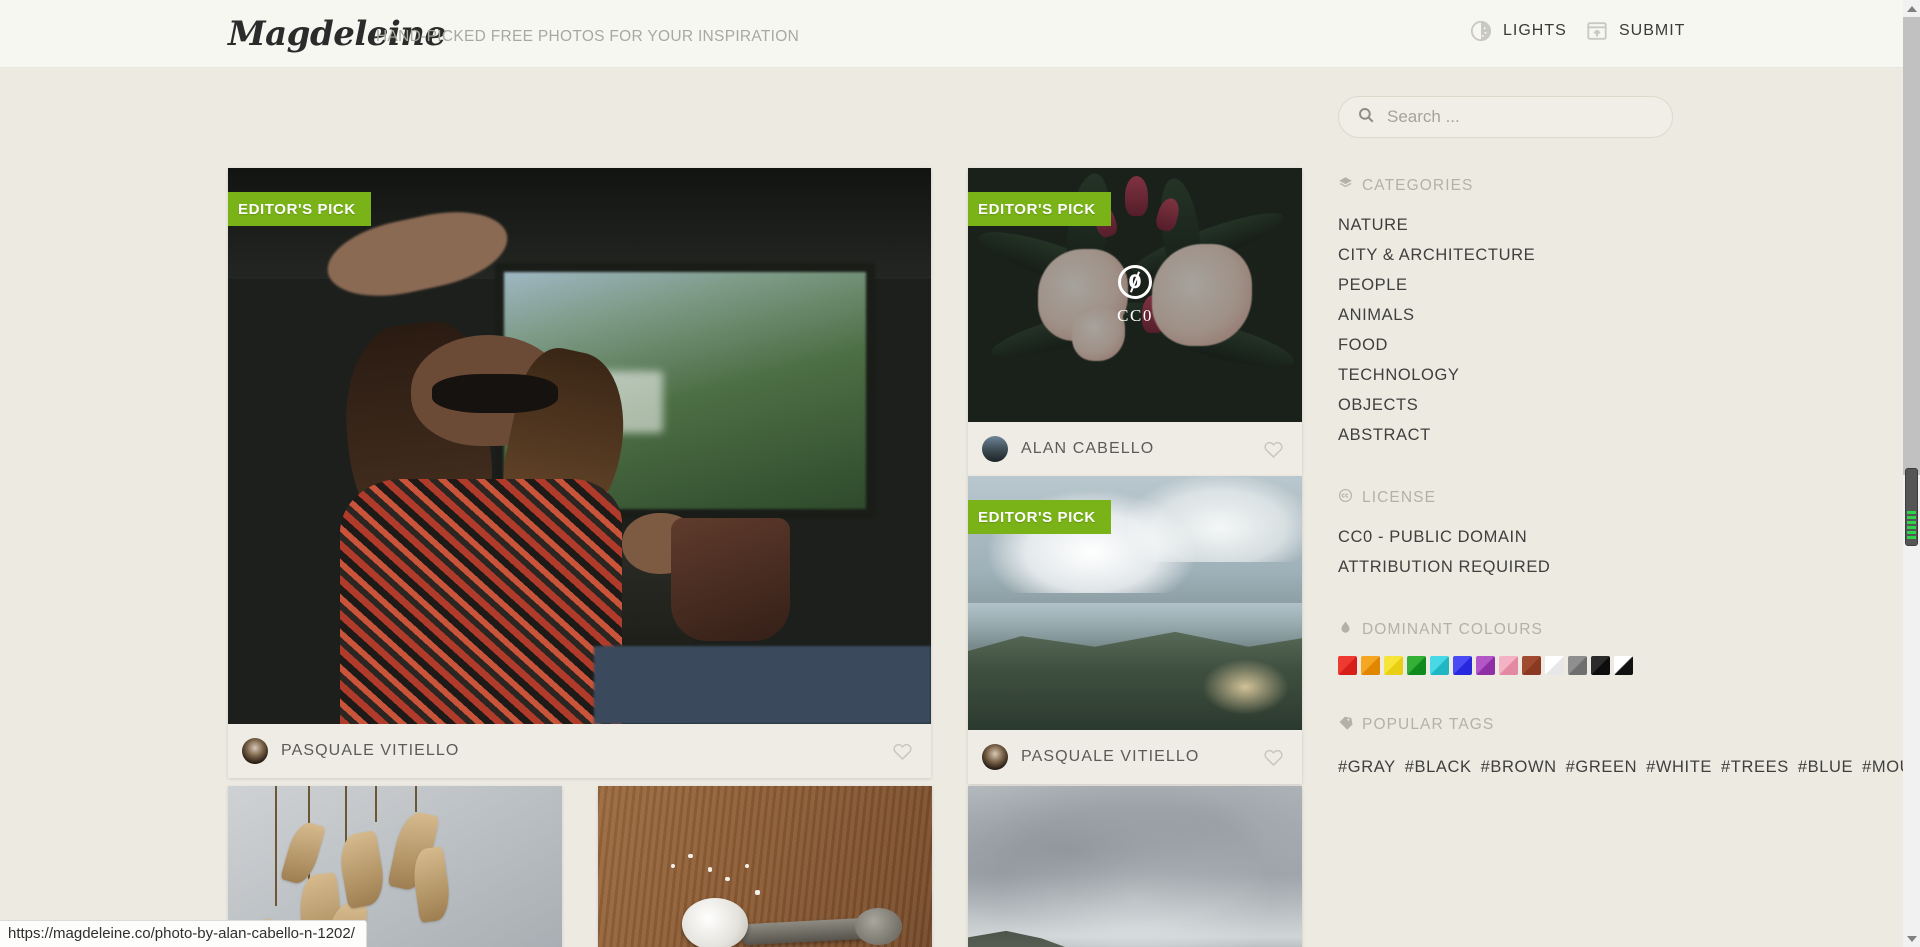  Describe the element at coordinates (1345, 630) in the screenshot. I see `droplet-icon` at that location.